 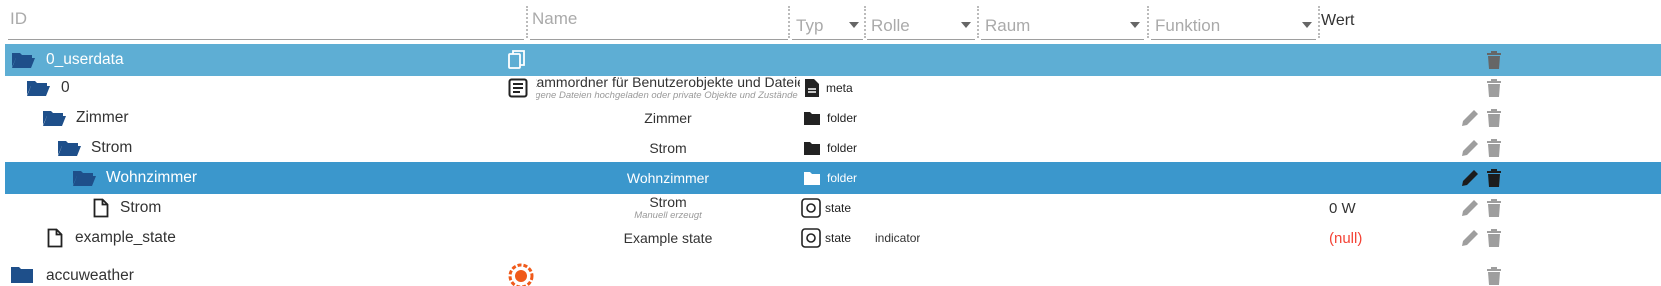 I want to click on id-filter, so click(x=266, y=22).